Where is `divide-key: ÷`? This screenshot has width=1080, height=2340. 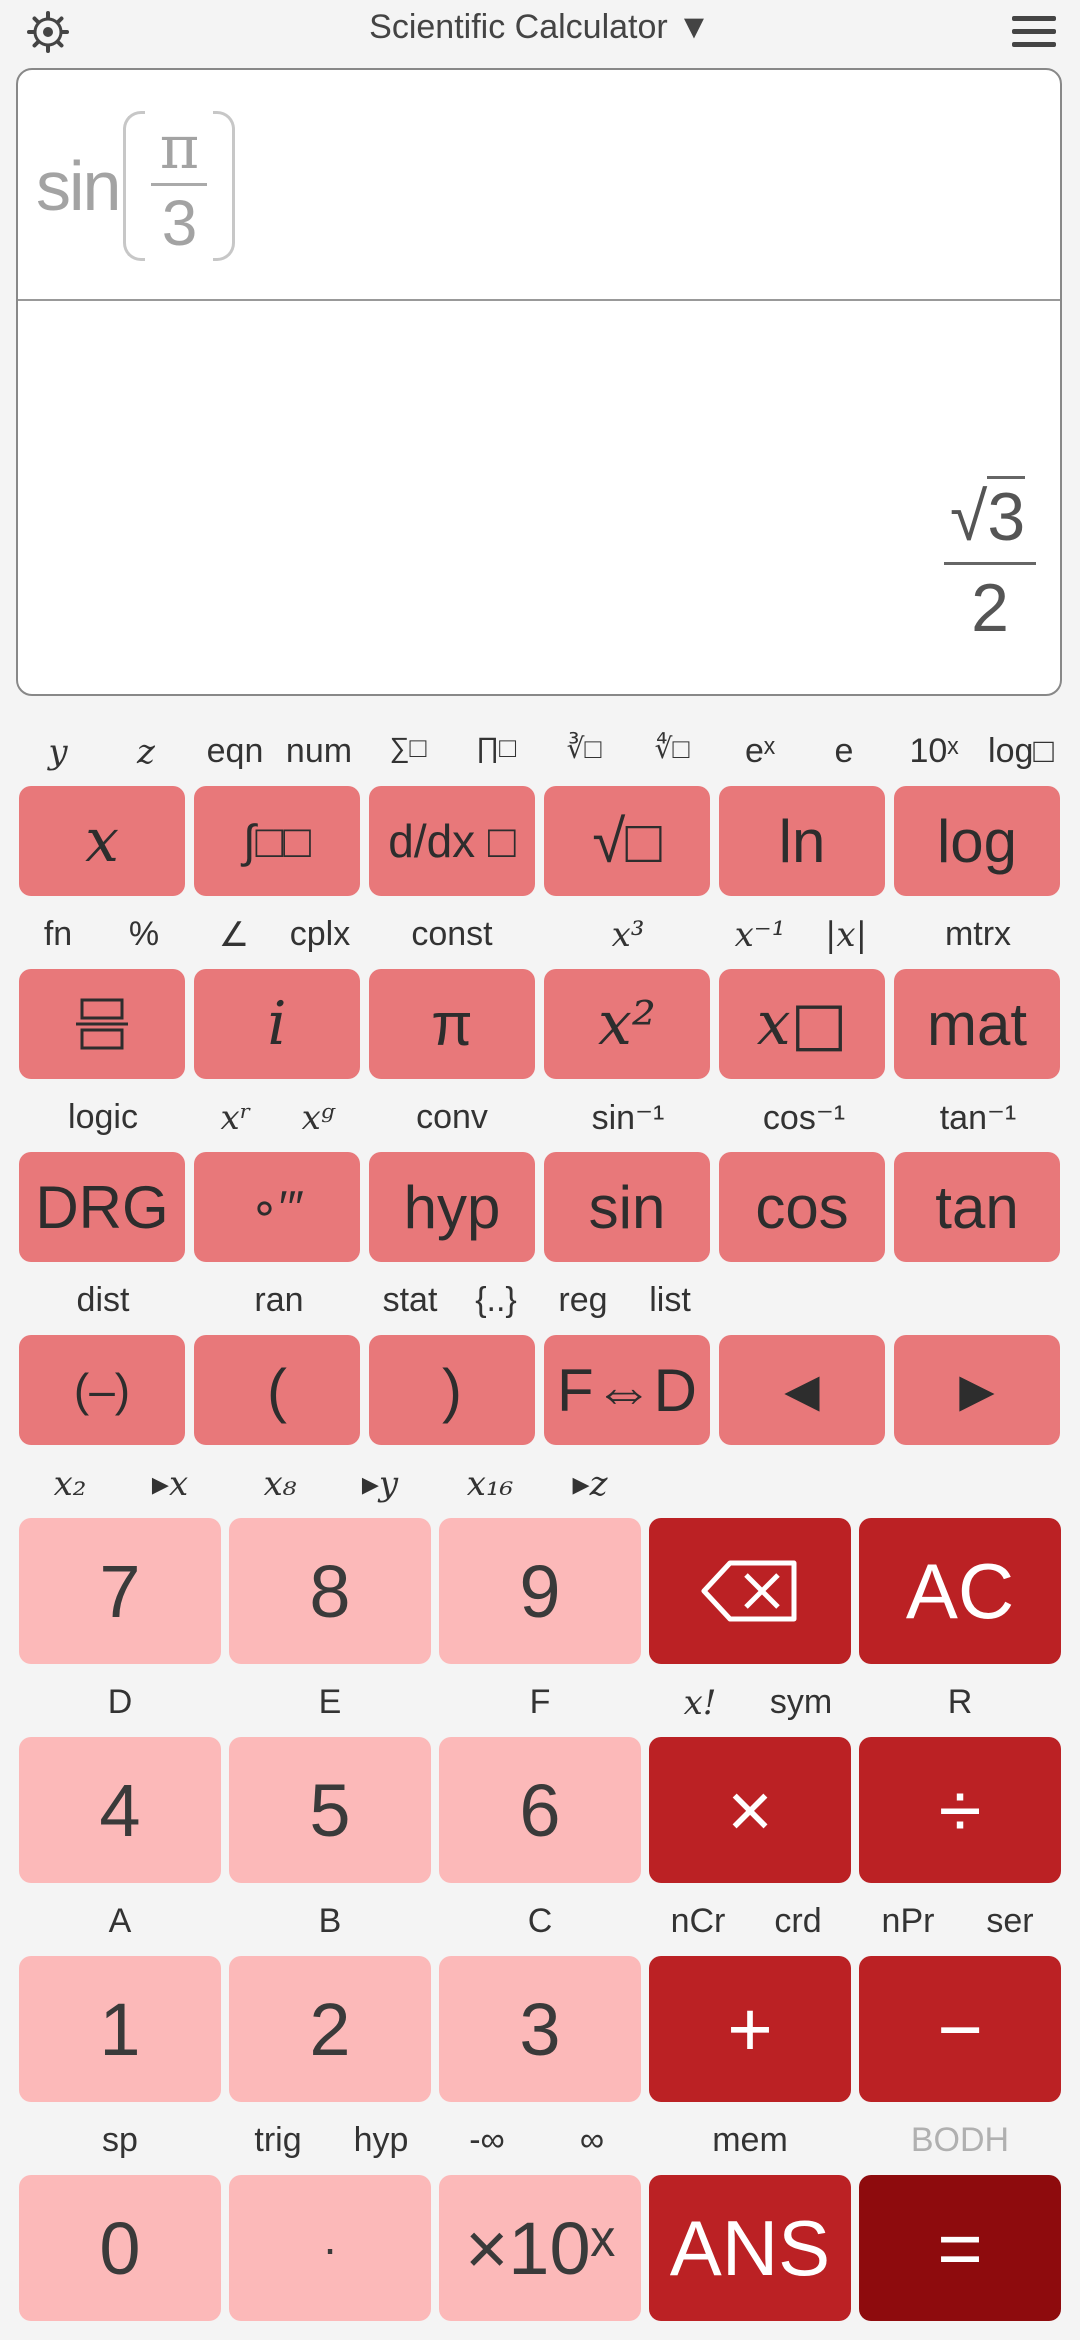
divide-key: ÷ is located at coordinates (960, 1810).